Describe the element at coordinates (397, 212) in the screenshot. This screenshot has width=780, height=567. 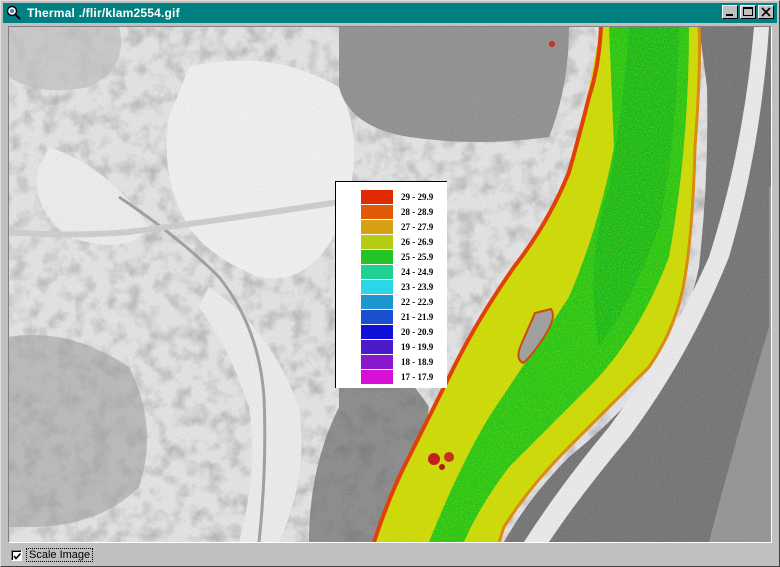
I see `legend-row: 28 - 28.9` at that location.